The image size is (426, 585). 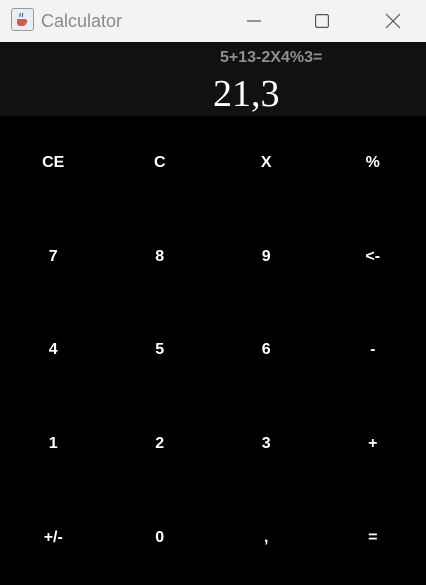 I want to click on digit-6-button: 6, so click(x=266, y=351).